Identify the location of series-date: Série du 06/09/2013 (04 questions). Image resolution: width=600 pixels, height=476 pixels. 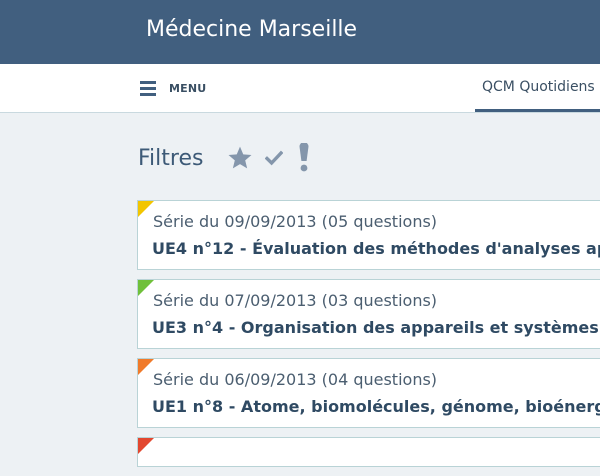
(295, 379).